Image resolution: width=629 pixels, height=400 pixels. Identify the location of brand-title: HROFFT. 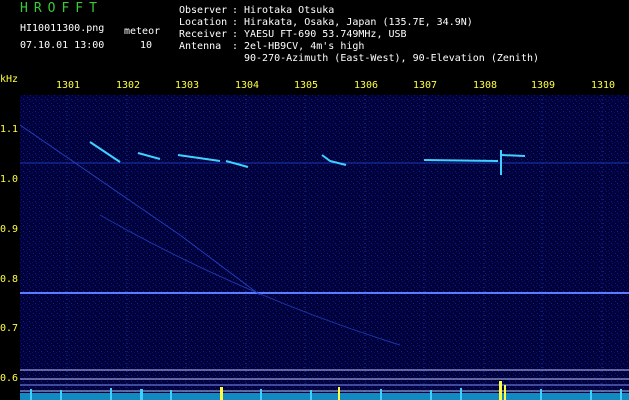
(61, 8).